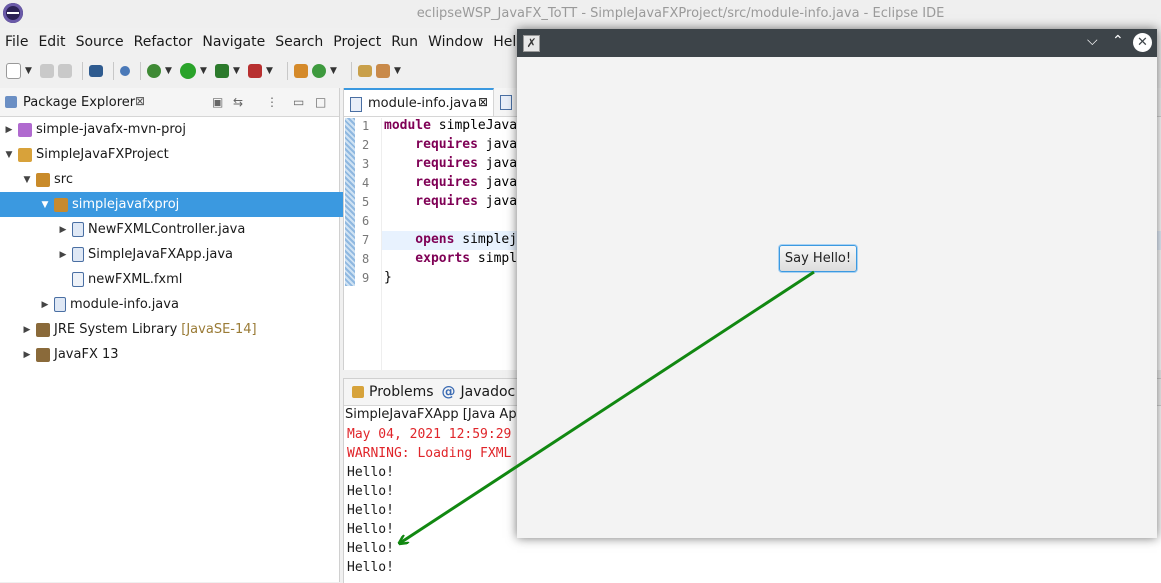 This screenshot has height=583, width=1161. I want to click on debug-dropdown-icon: ▼, so click(168, 71).